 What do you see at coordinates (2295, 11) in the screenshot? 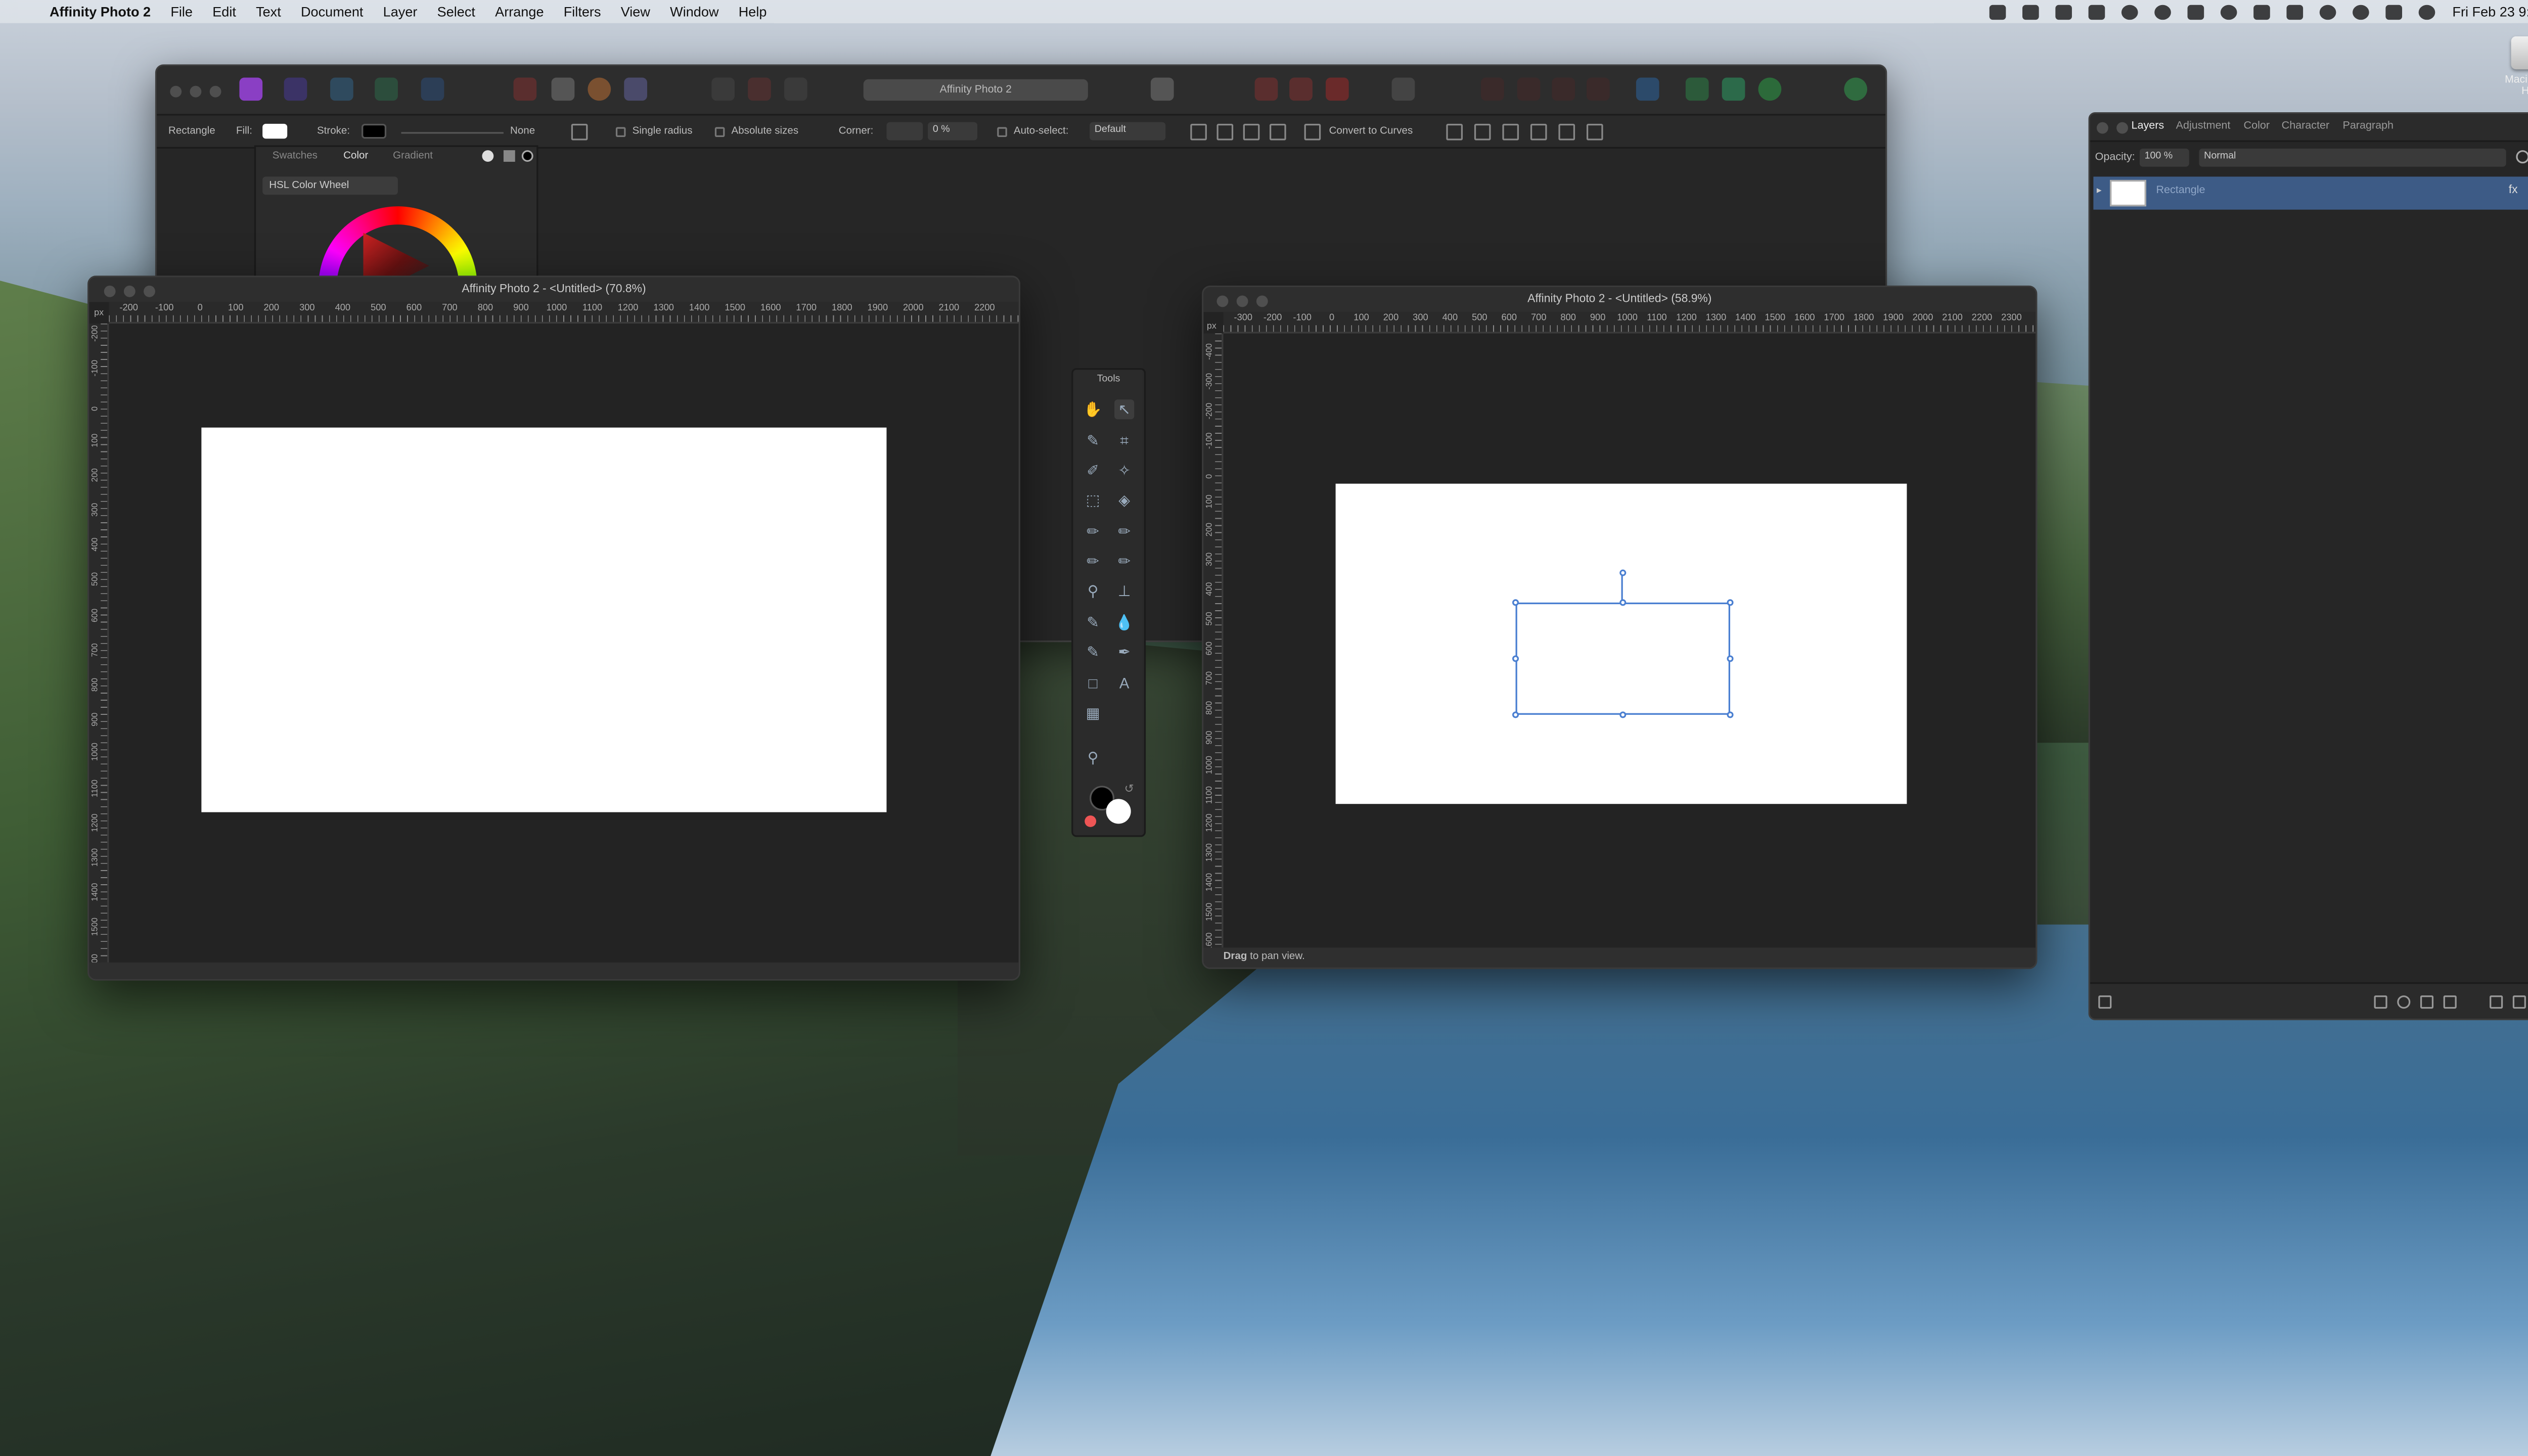
I see `display-icon` at bounding box center [2295, 11].